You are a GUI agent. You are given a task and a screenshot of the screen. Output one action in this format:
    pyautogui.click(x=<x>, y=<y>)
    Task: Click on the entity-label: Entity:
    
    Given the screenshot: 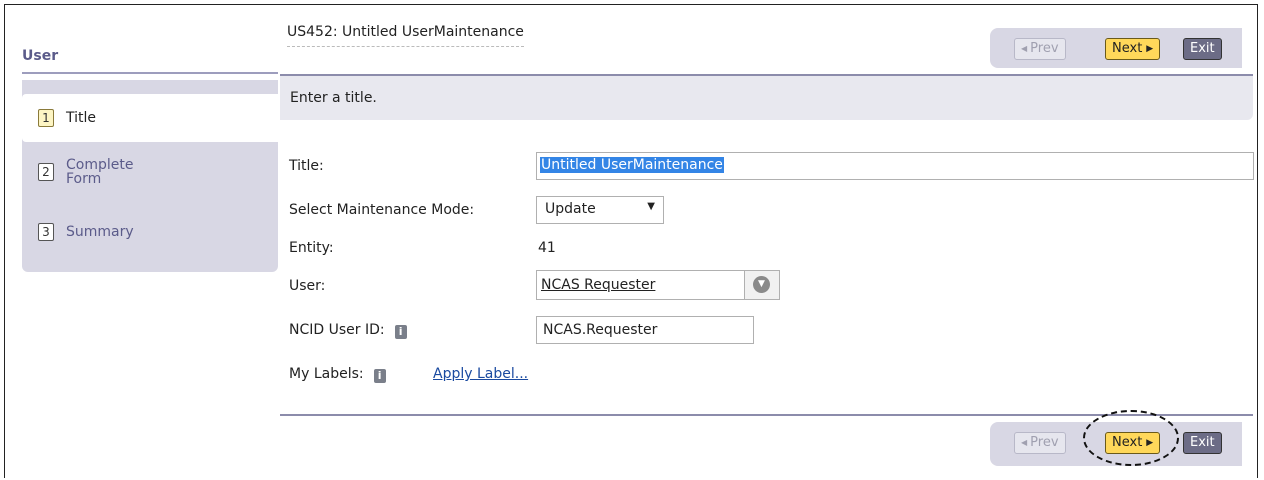 What is the action you would take?
    pyautogui.click(x=311, y=248)
    